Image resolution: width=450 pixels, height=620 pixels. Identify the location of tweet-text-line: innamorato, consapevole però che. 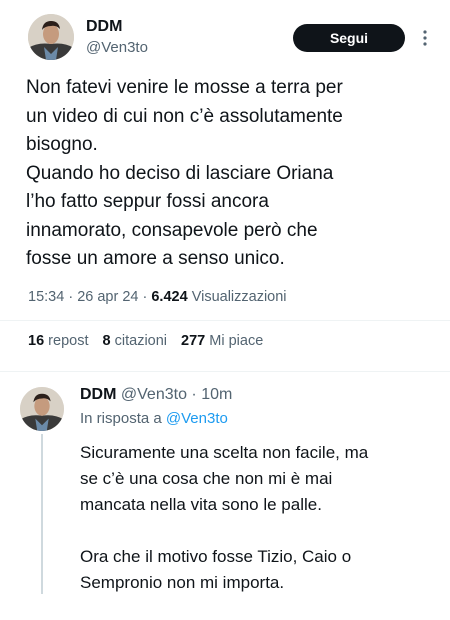
(172, 230).